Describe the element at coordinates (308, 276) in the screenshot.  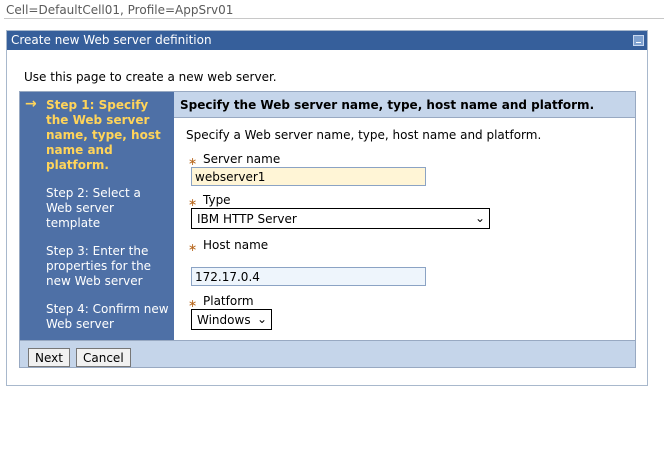
I see `host-name-input` at that location.